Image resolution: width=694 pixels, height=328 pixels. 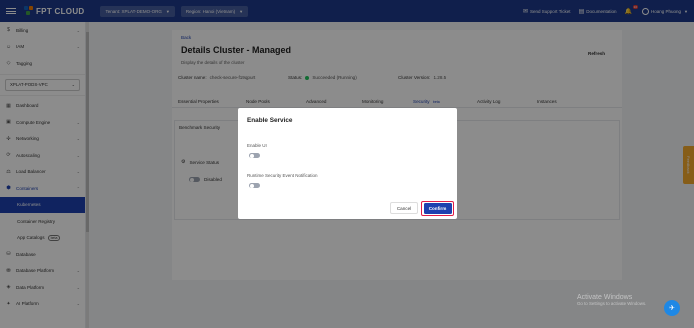 I want to click on help-assistant-button: ✈, so click(x=672, y=308).